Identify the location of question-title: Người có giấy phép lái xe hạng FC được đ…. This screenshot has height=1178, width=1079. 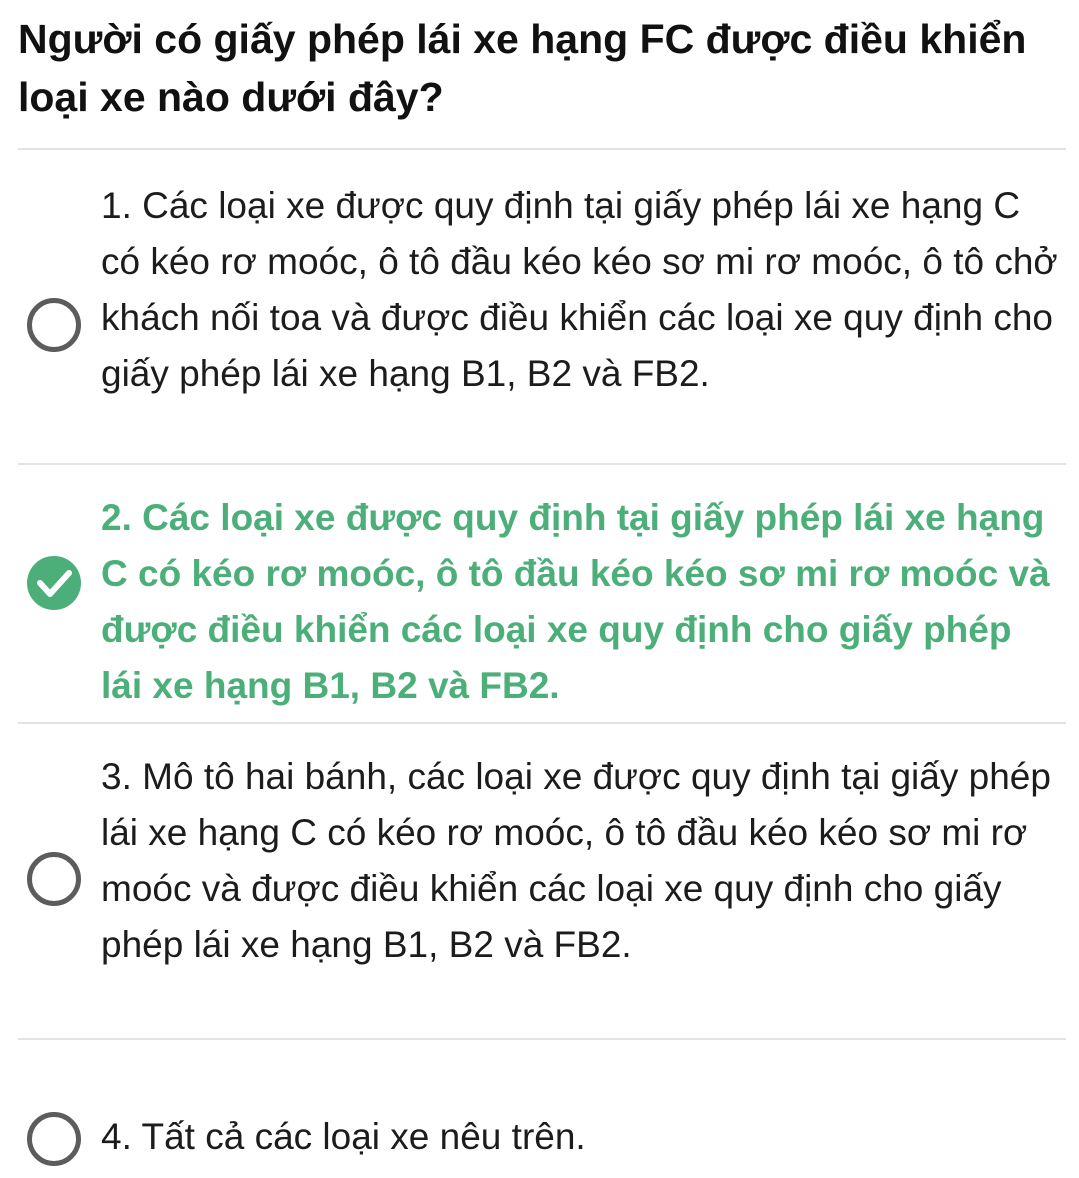
(522, 68).